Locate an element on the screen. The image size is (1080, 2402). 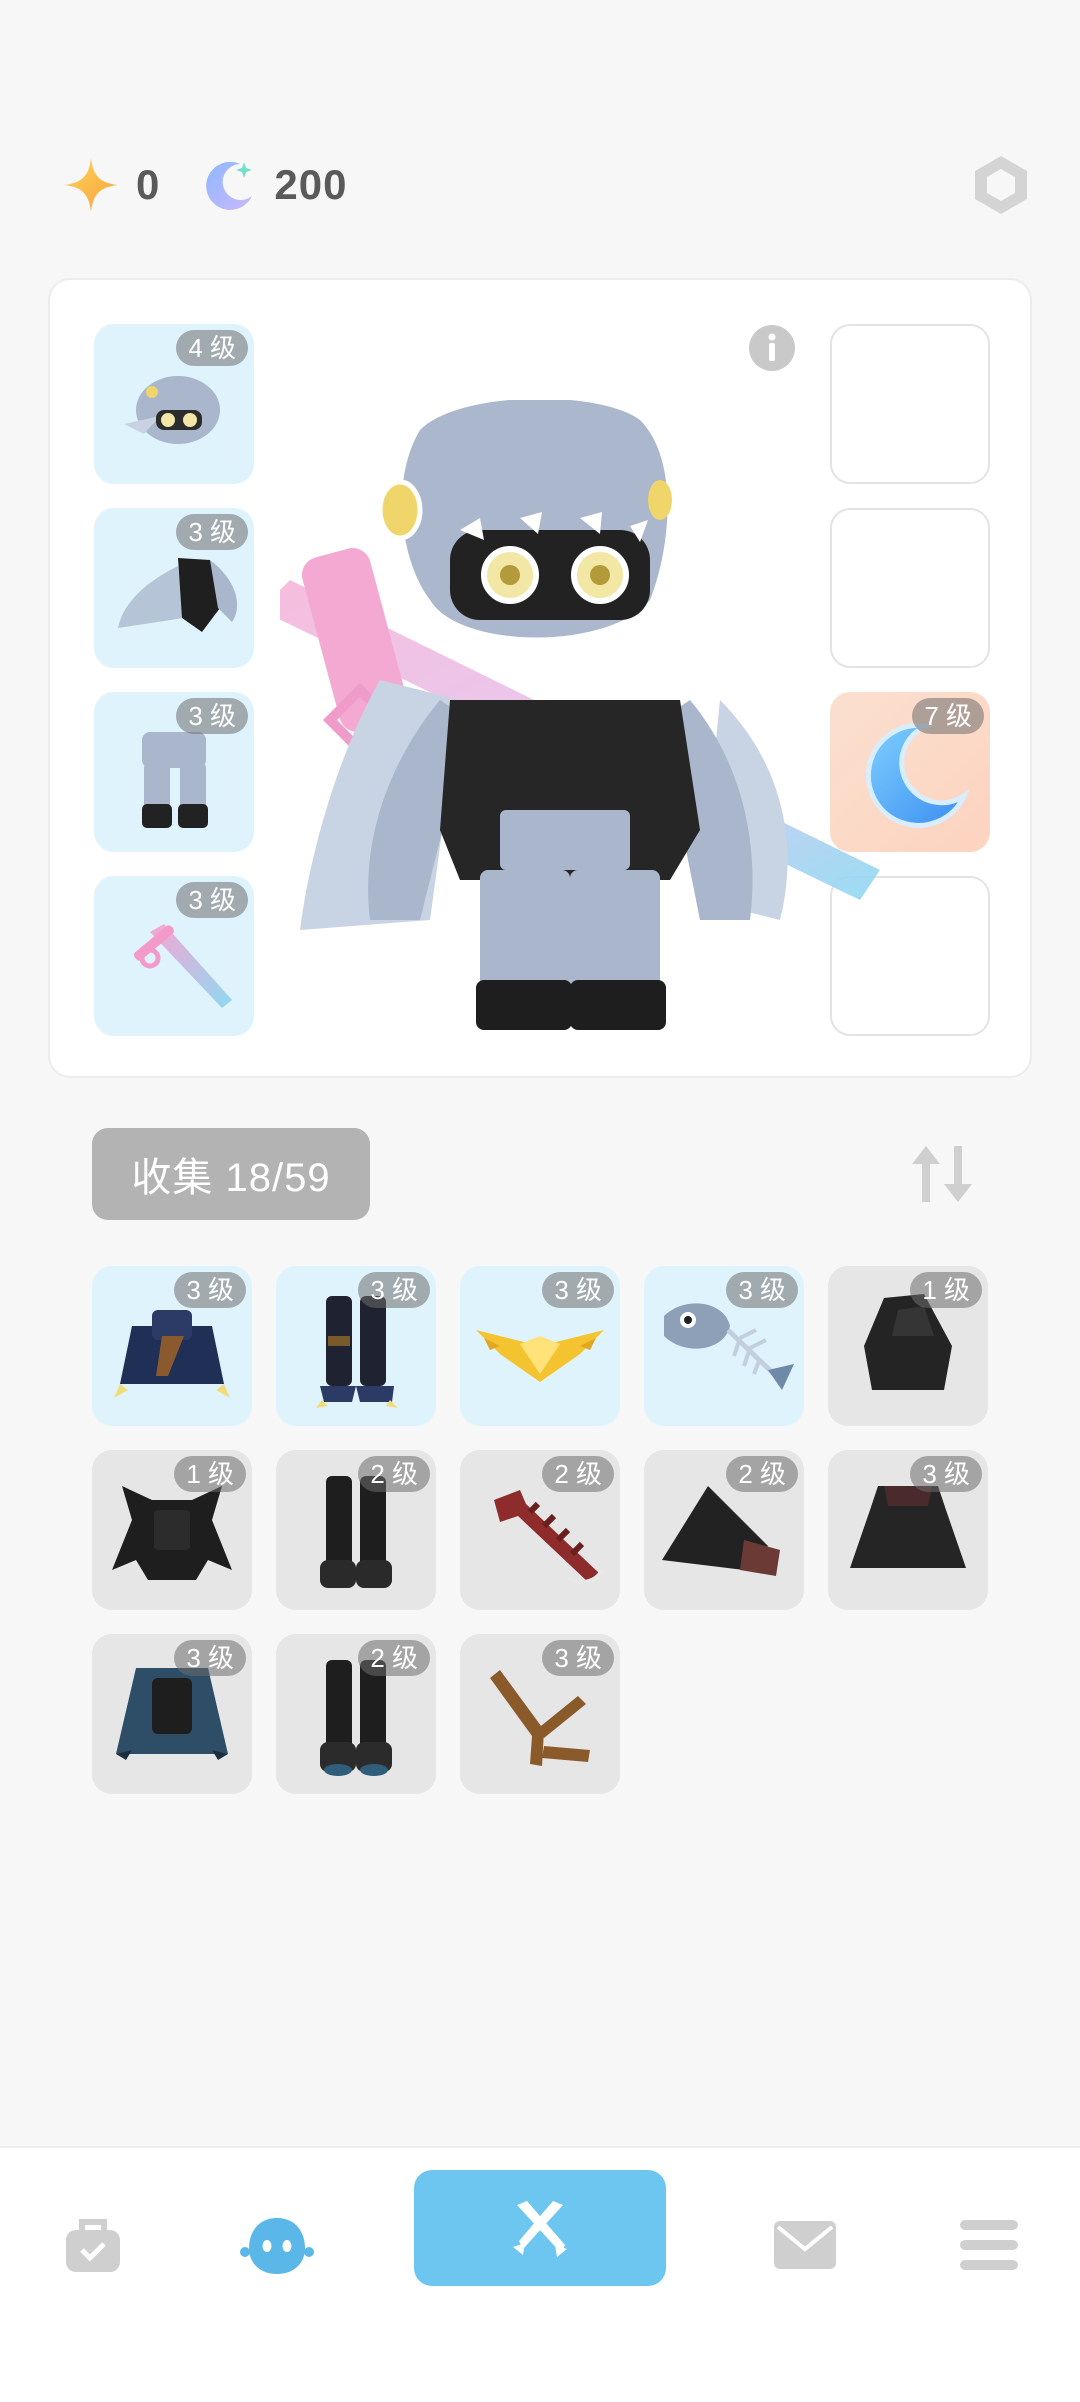
moon-count: 200 is located at coordinates (311, 184).